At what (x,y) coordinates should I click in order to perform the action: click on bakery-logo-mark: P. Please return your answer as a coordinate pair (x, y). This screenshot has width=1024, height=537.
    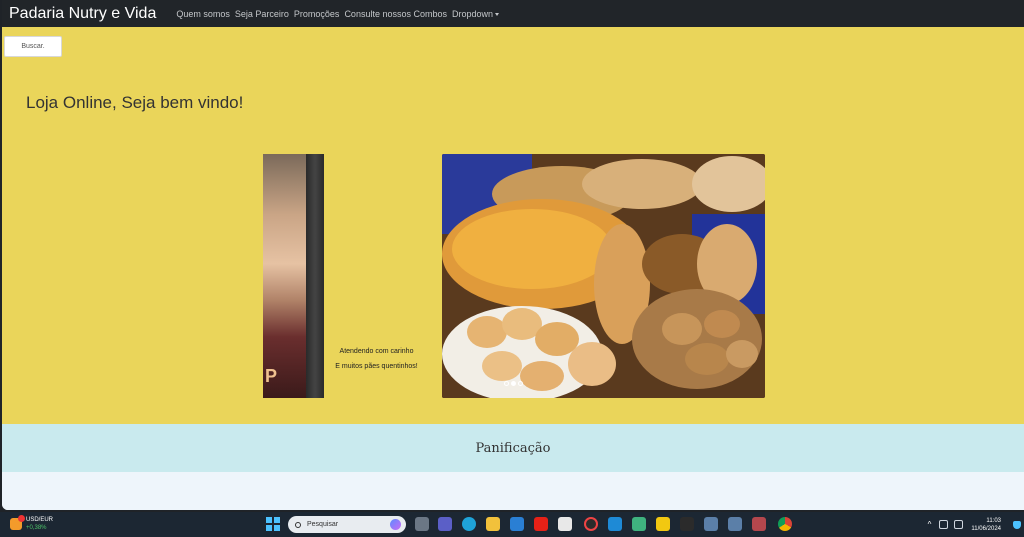
    Looking at the image, I should click on (271, 376).